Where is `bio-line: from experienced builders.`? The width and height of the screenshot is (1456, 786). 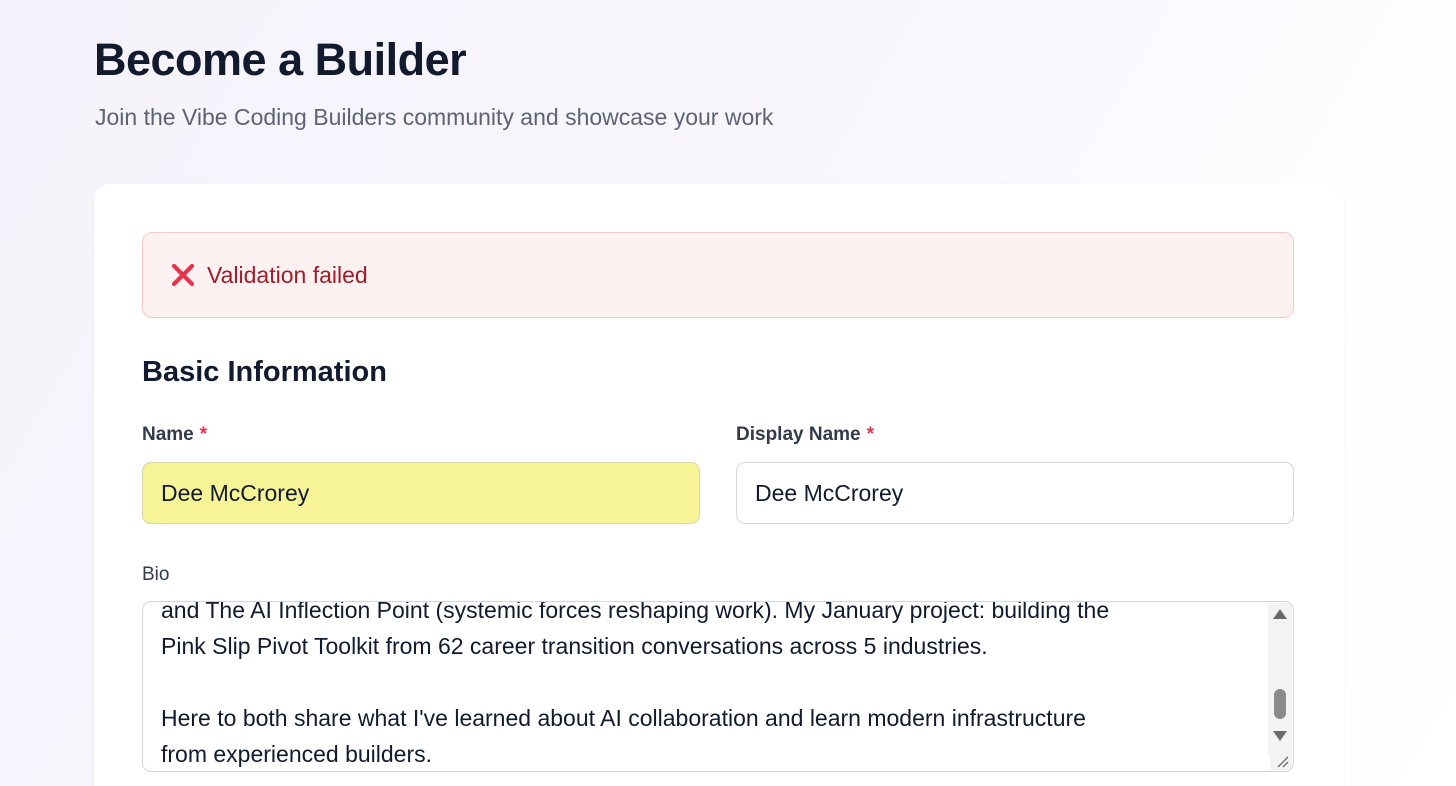 bio-line: from experienced builders. is located at coordinates (297, 754).